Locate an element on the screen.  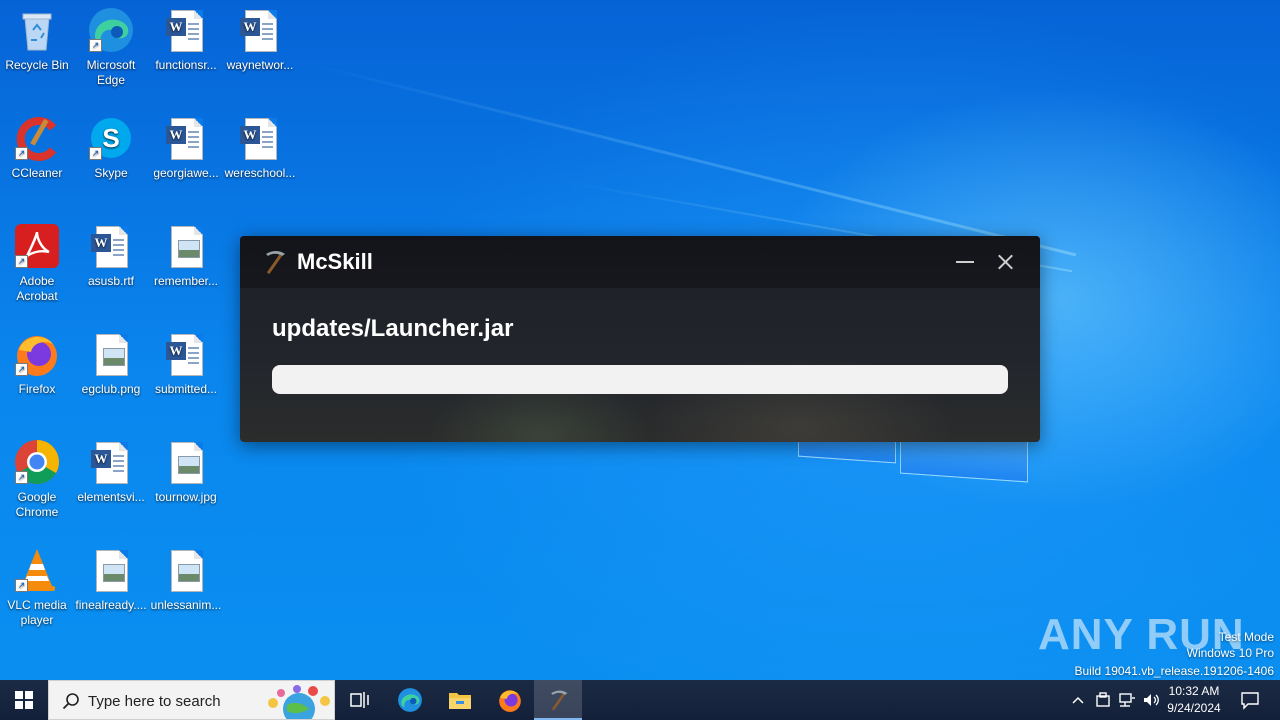
windows-edition-text: Windows 10 Pro is located at coordinates (1230, 653).